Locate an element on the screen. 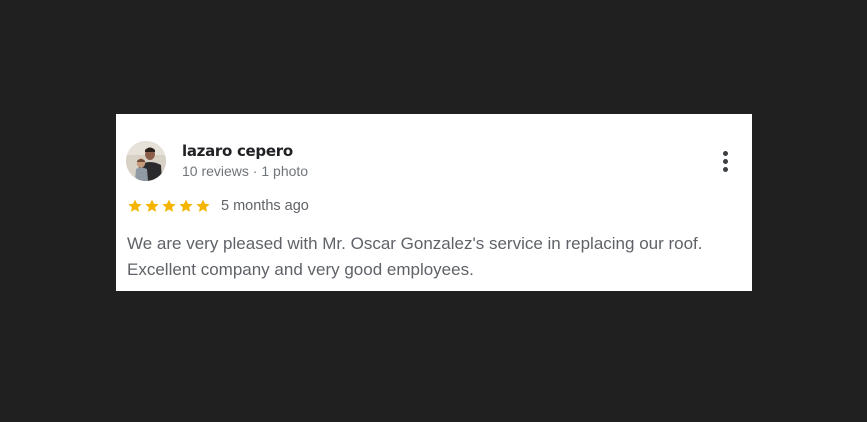 The image size is (867, 422). author-avatar is located at coordinates (146, 161).